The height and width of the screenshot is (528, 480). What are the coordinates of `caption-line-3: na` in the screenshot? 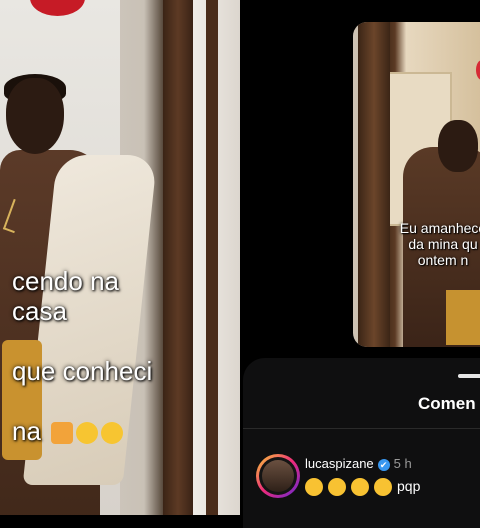 It's located at (80, 431).